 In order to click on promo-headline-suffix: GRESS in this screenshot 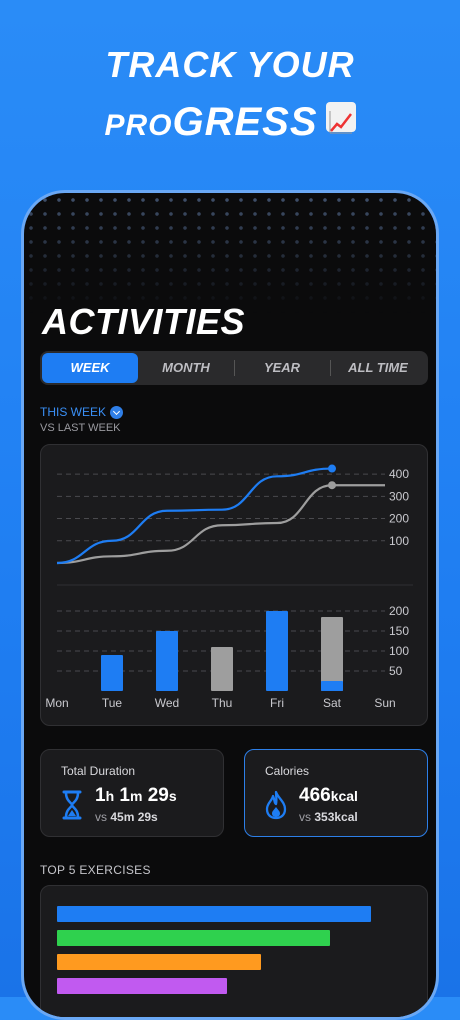, I will do `click(245, 122)`.